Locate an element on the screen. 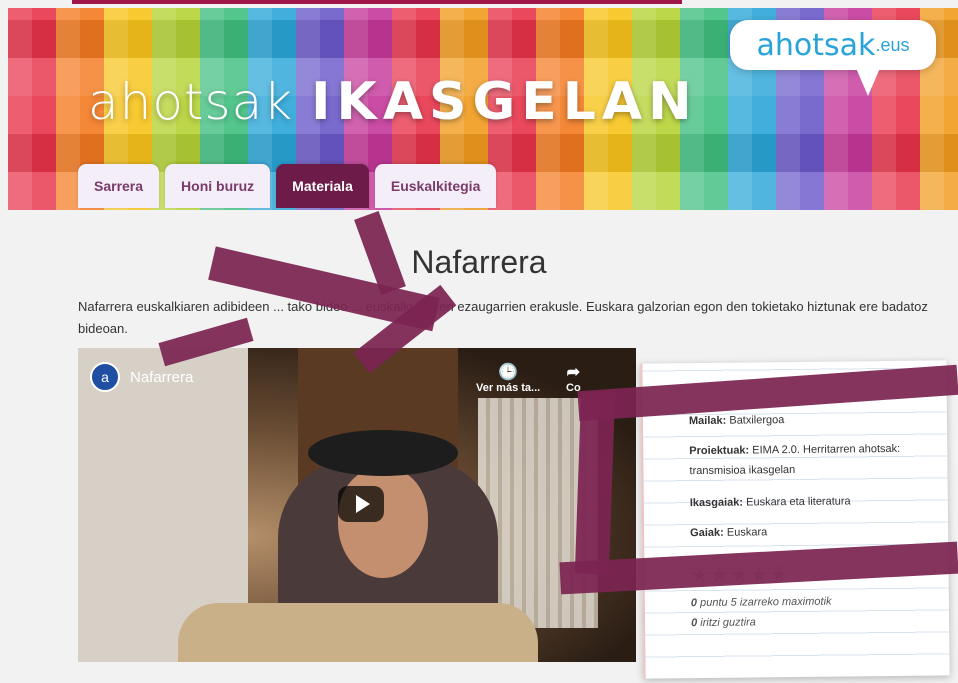 Image resolution: width=958 pixels, height=683 pixels. tab-honi-buruz: Honi buruz is located at coordinates (218, 186).